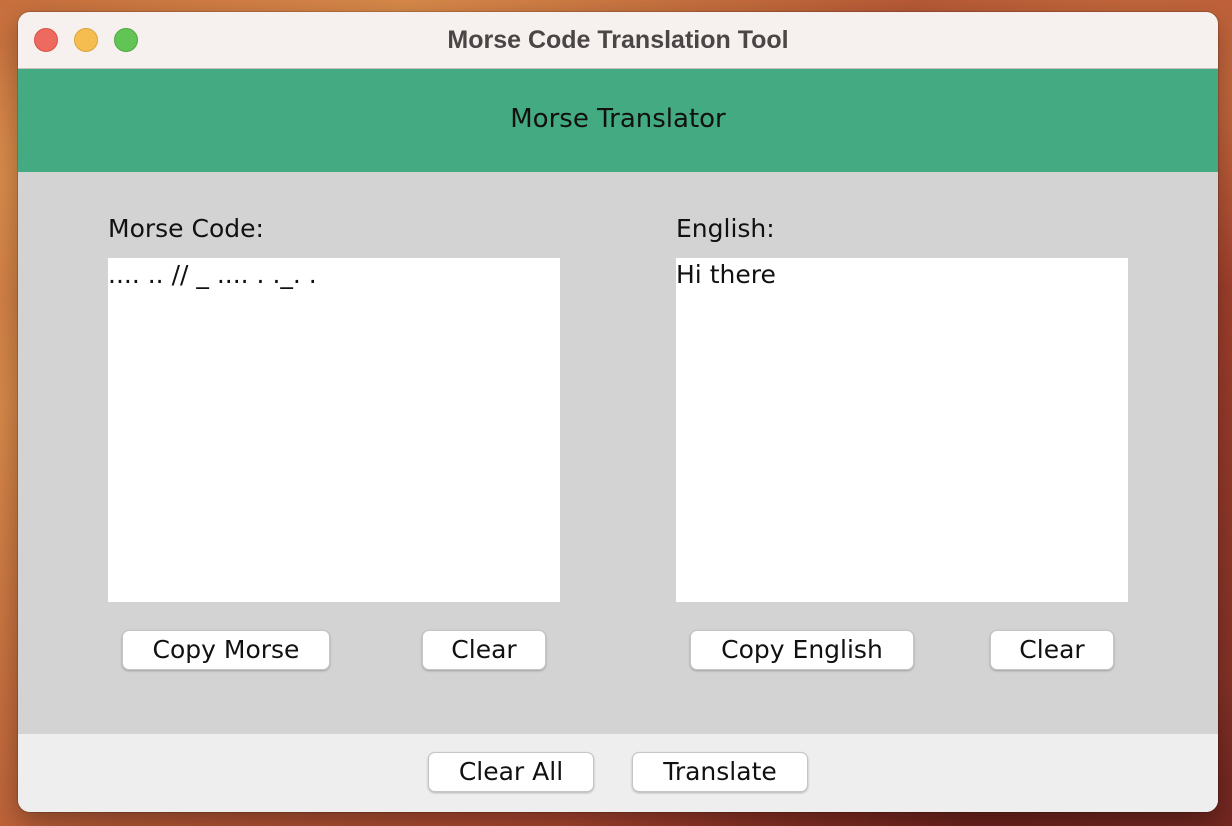 This screenshot has width=1232, height=826. I want to click on translate-button: Translate, so click(720, 772).